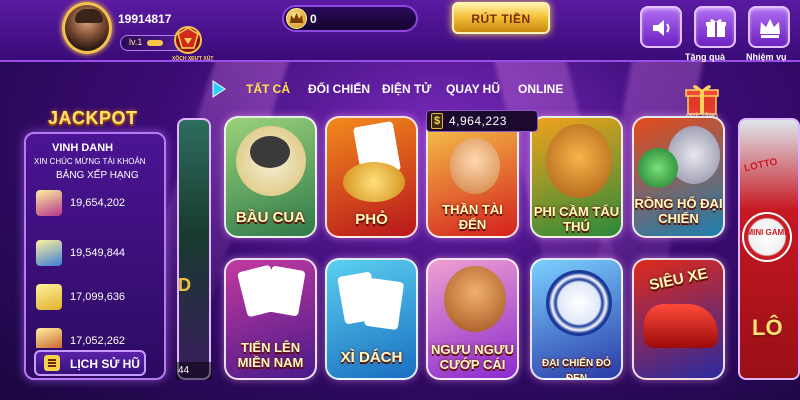  I want to click on game-tile-phi-cam-tau-thu: PHI CẦM TẨU THÚ, so click(576, 177).